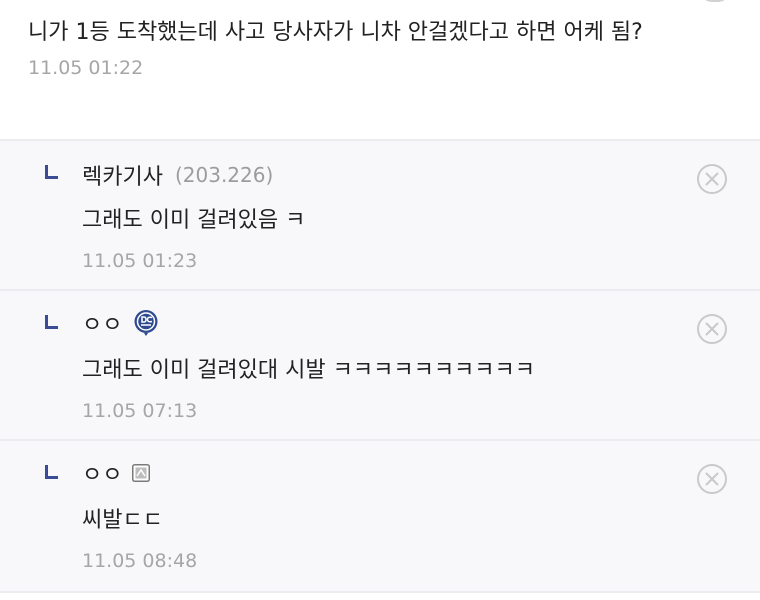 This screenshot has height=600, width=760. I want to click on reply-time: 11.05 07:13, so click(140, 411).